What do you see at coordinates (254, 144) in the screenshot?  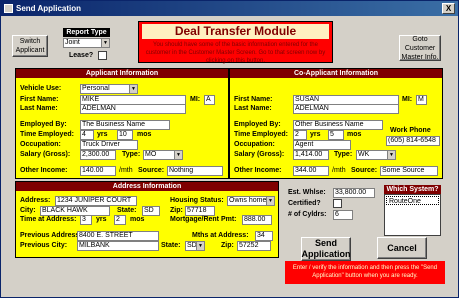 I see `co-occupation-label: Occupation:` at bounding box center [254, 144].